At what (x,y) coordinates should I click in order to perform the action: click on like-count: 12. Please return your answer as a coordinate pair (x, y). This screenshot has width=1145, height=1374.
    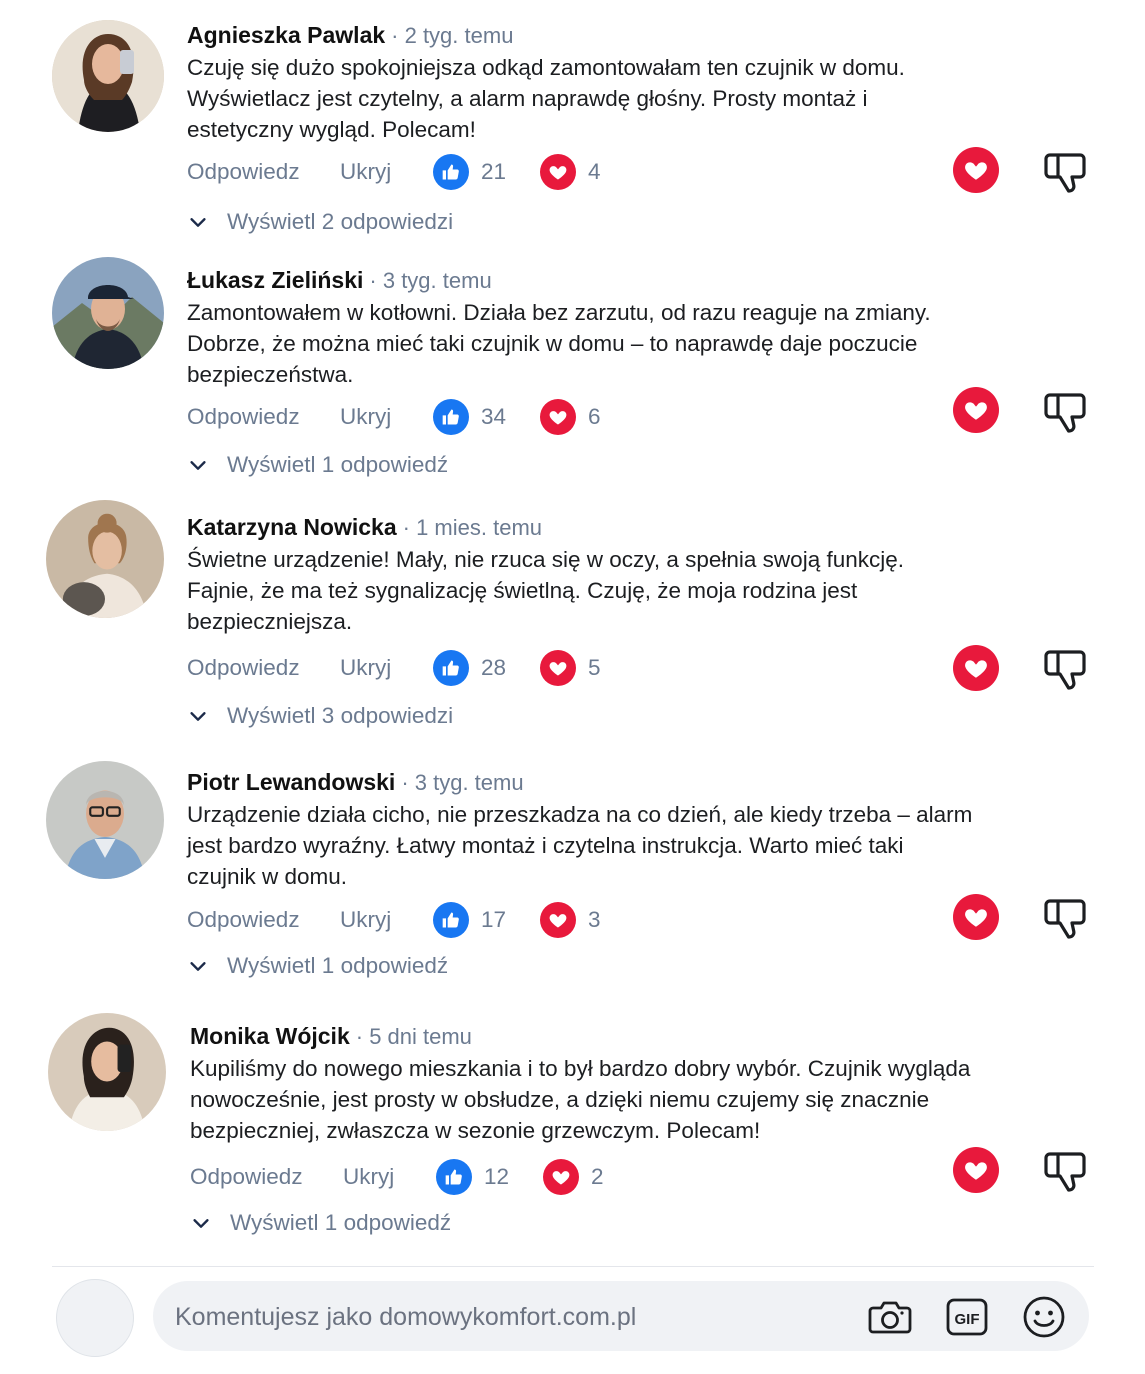
    Looking at the image, I should click on (497, 1176).